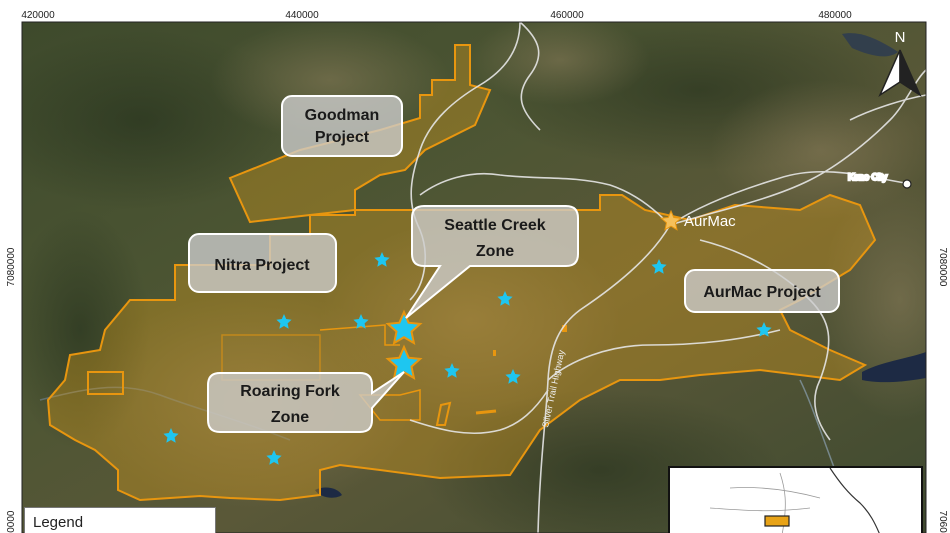 The height and width of the screenshot is (533, 950). I want to click on callout-aurmac-project: AurMac Project, so click(762, 291).